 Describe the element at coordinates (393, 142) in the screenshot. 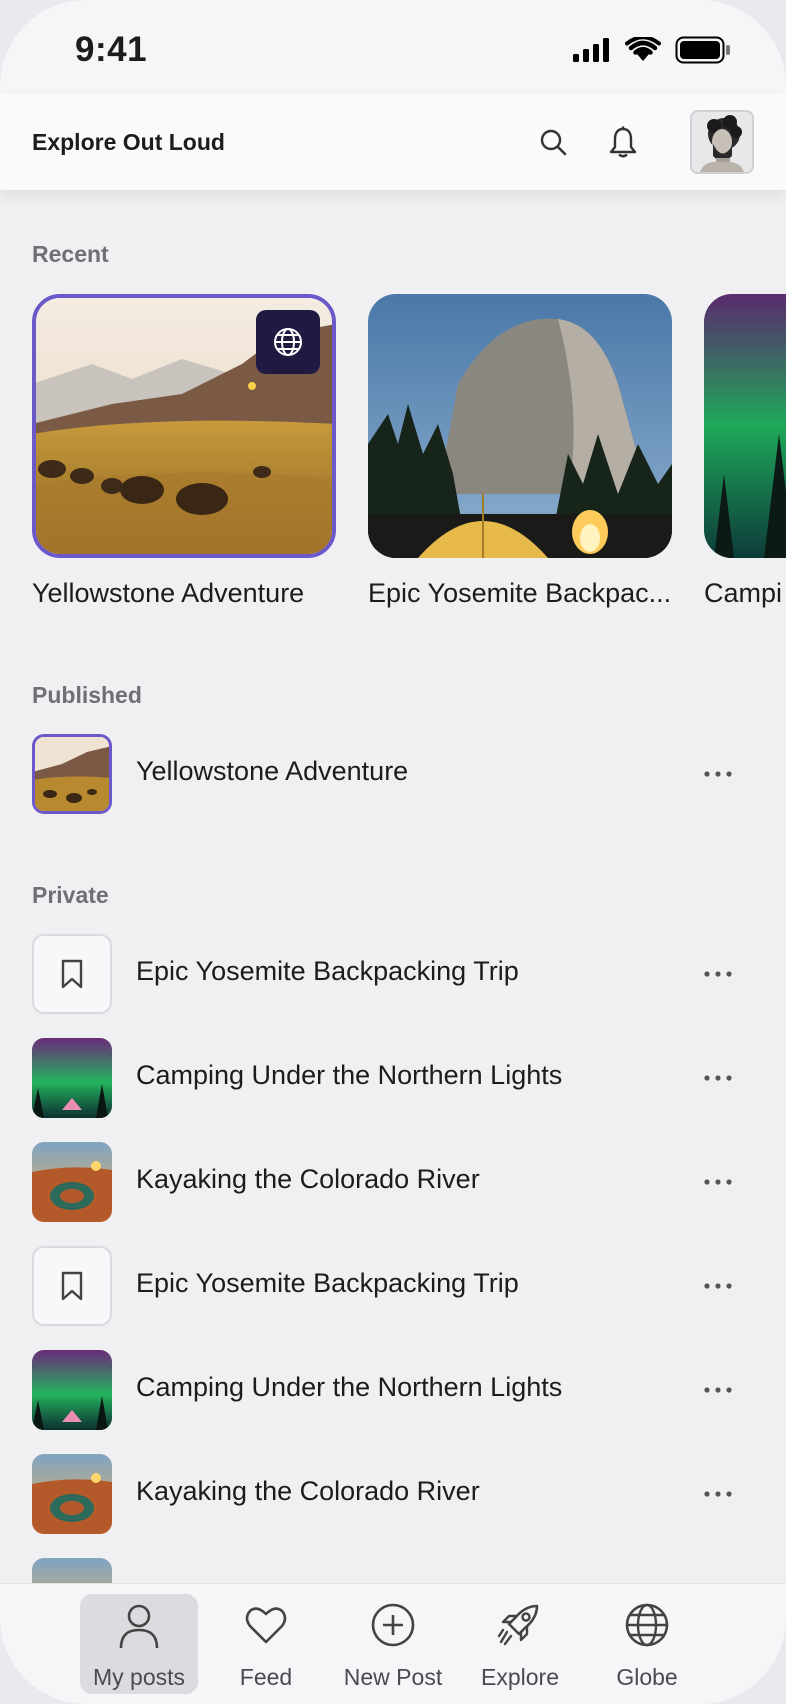

I see `app-header: Explore Out Loud` at that location.